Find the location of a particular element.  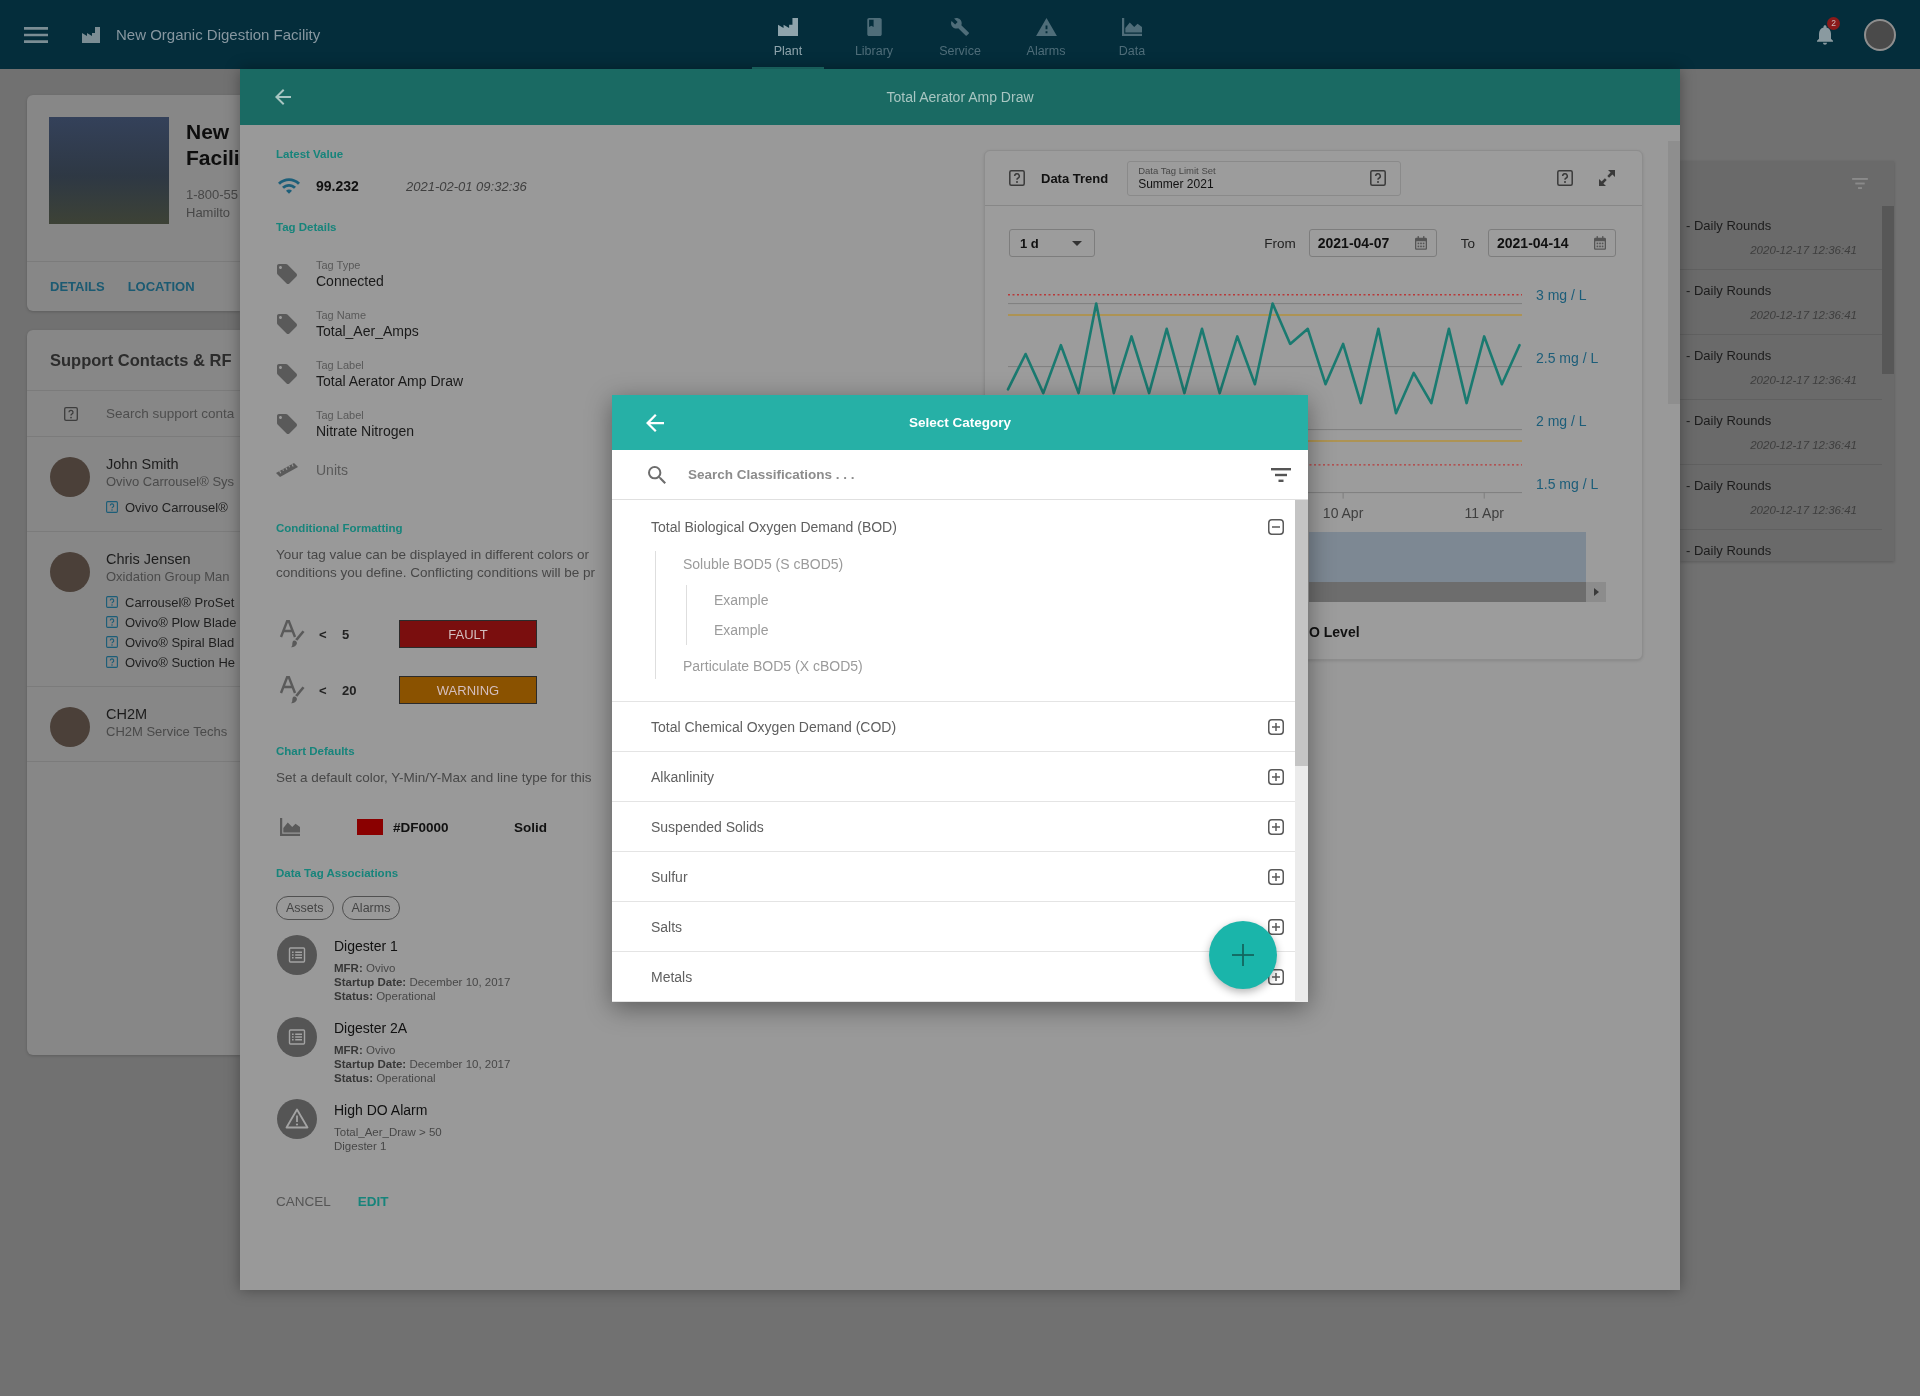

wrench-icon is located at coordinates (960, 27).